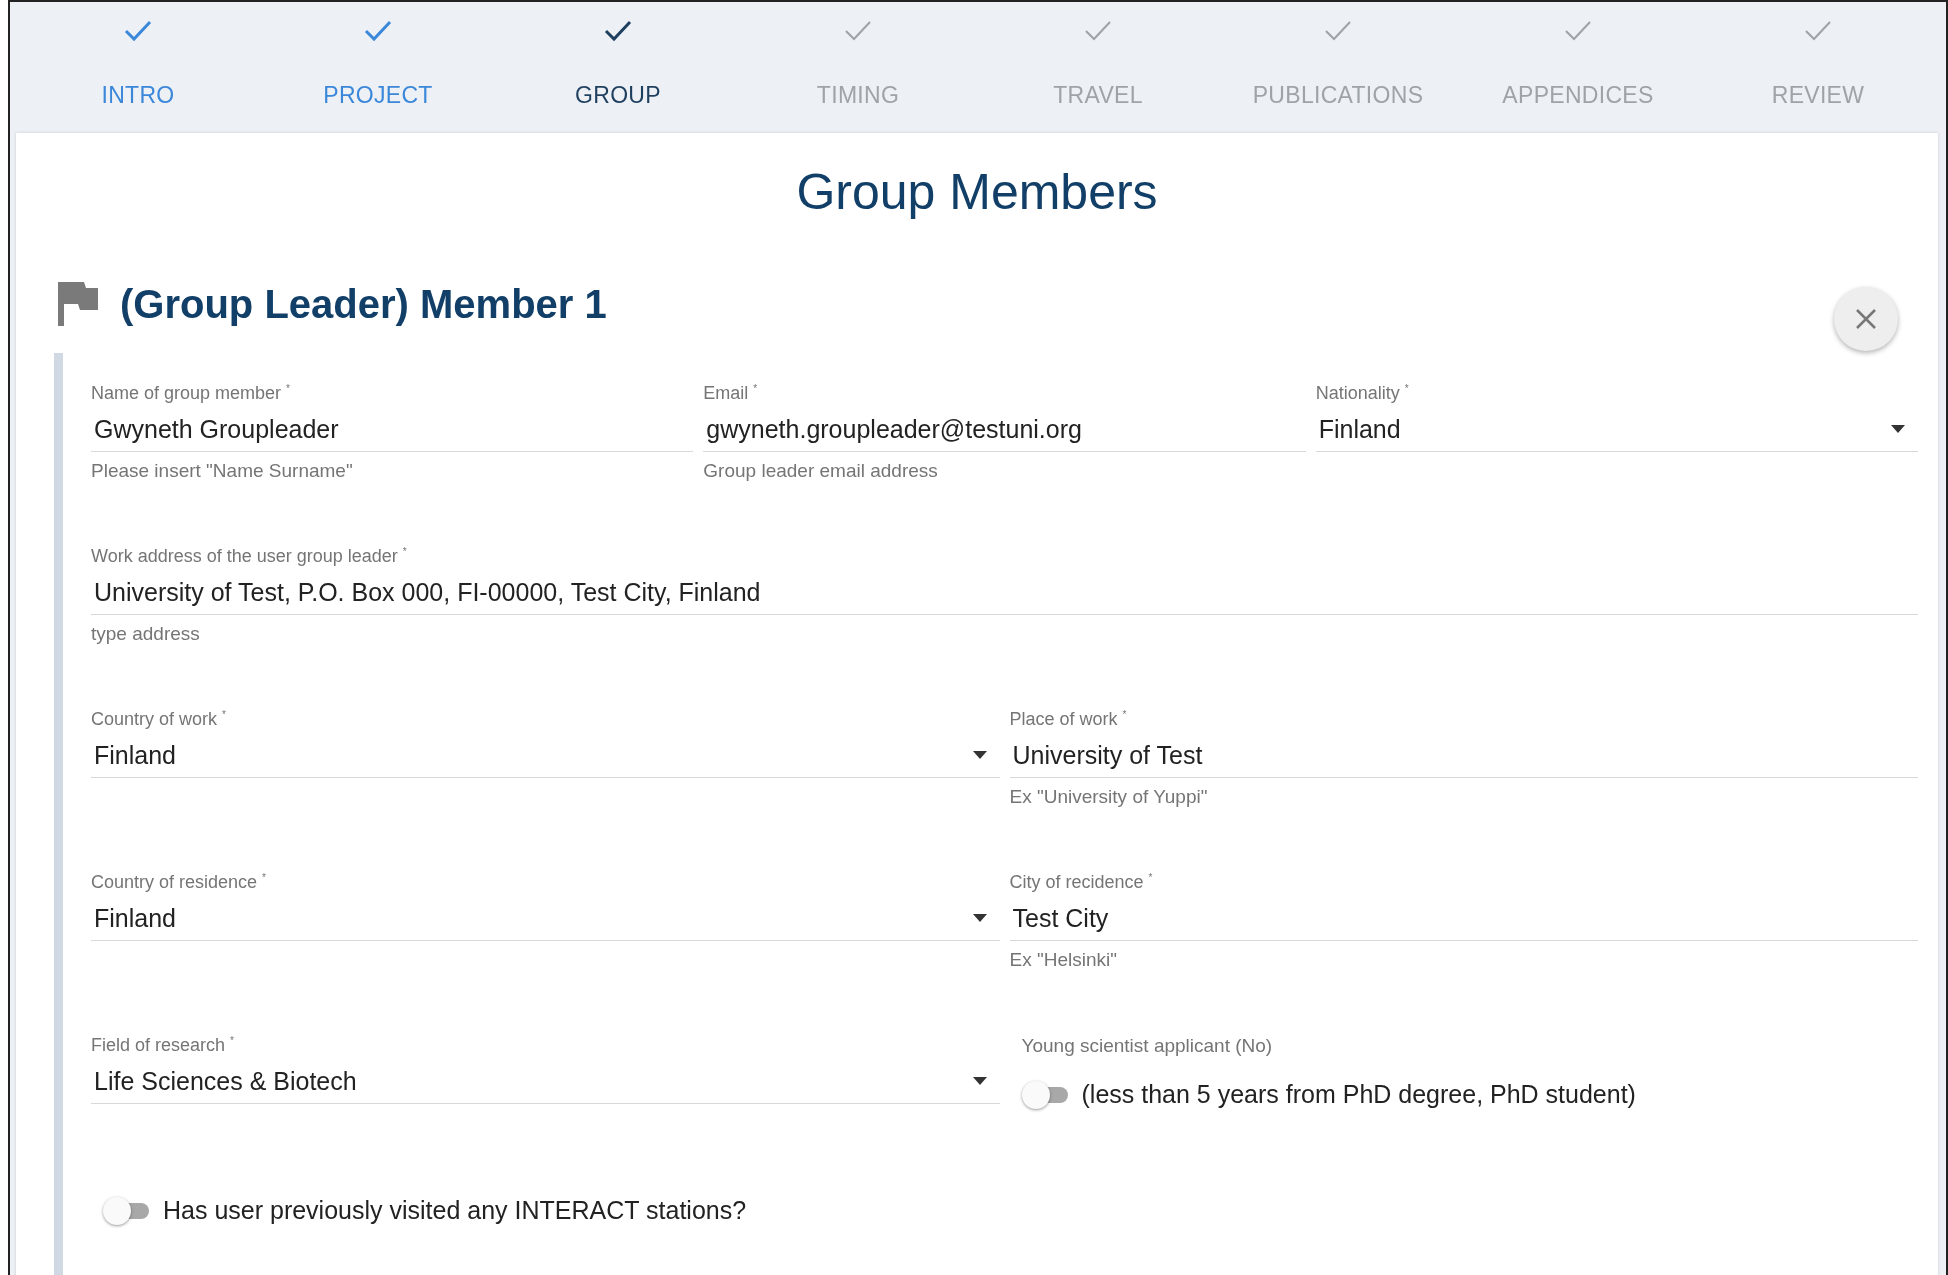 The image size is (1948, 1275). Describe the element at coordinates (618, 67) in the screenshot. I see `step-tab: GROUP` at that location.